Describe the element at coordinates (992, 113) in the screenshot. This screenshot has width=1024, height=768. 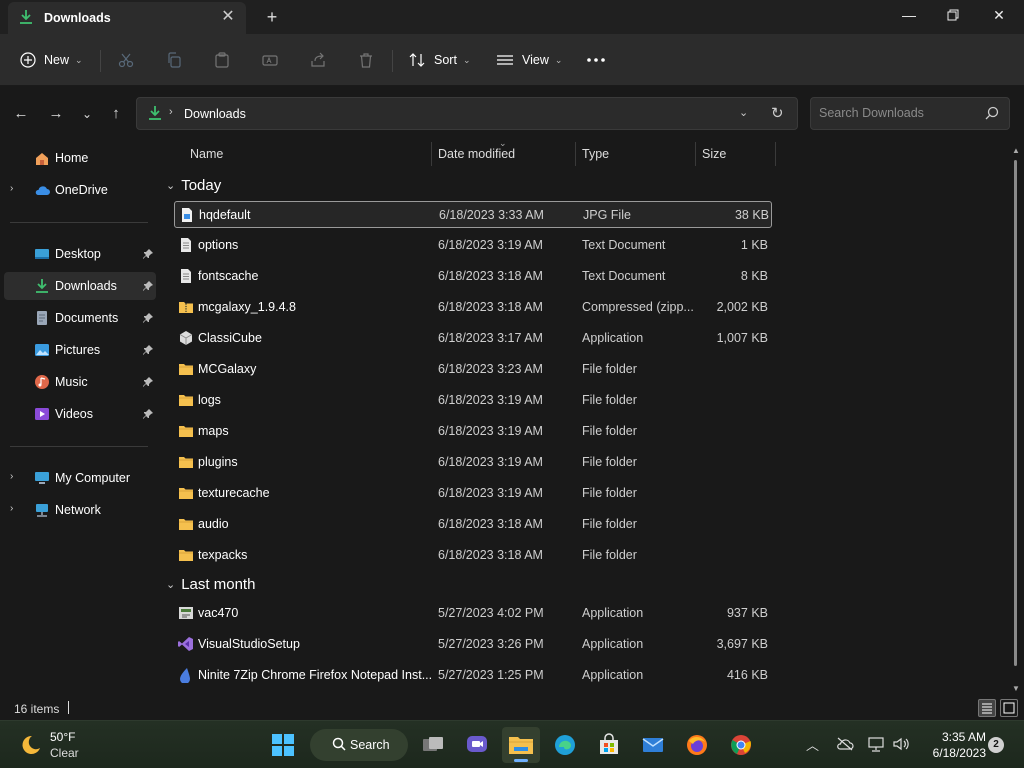
I see `search-icon` at that location.